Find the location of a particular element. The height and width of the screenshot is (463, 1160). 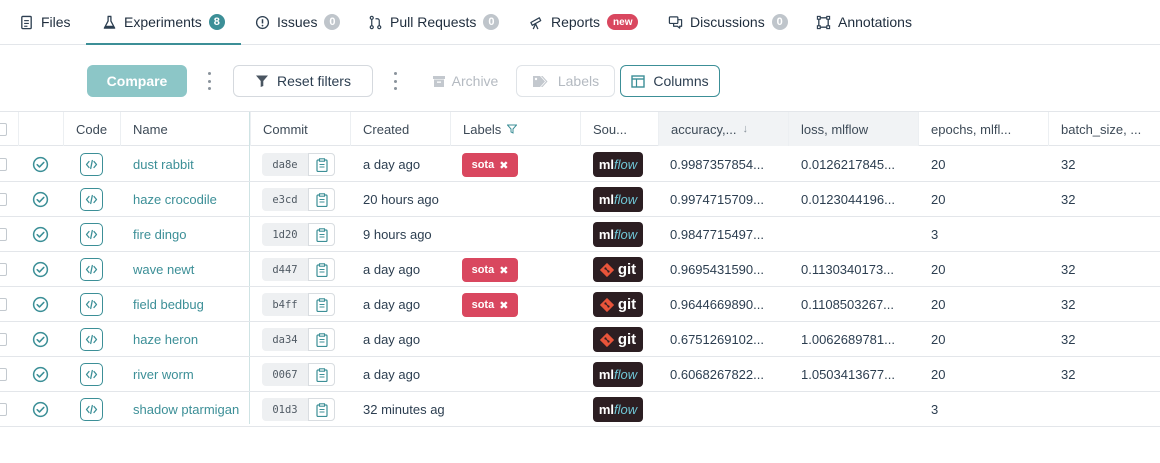

experiment-name-link: field bedbug is located at coordinates (168, 304).